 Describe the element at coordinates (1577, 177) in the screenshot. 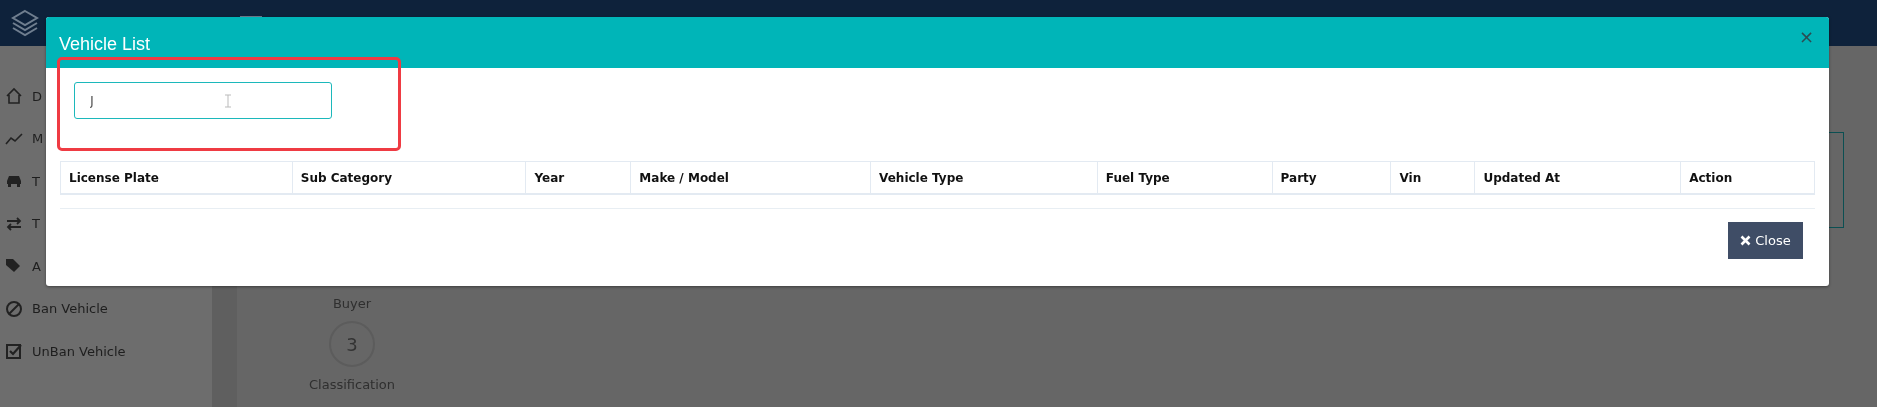

I see `column-header: Updated At` at that location.